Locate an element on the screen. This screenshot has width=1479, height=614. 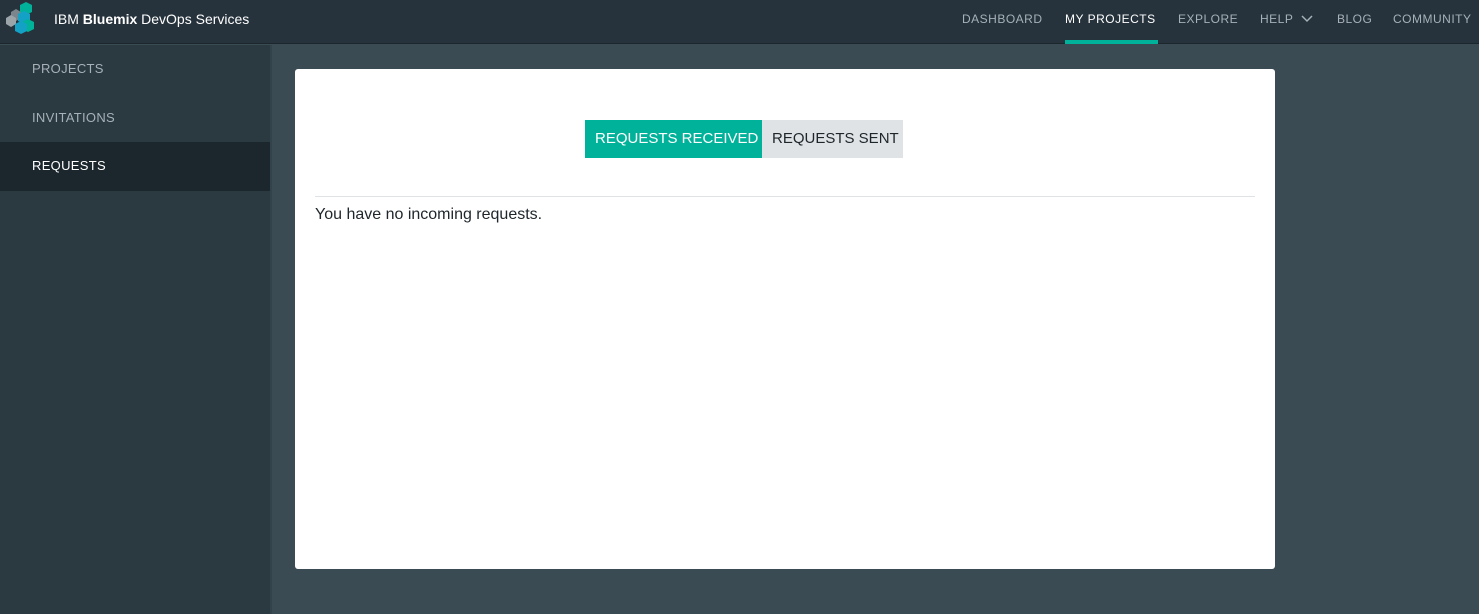
sidebar-item-requests: REQUESTS is located at coordinates (135, 166).